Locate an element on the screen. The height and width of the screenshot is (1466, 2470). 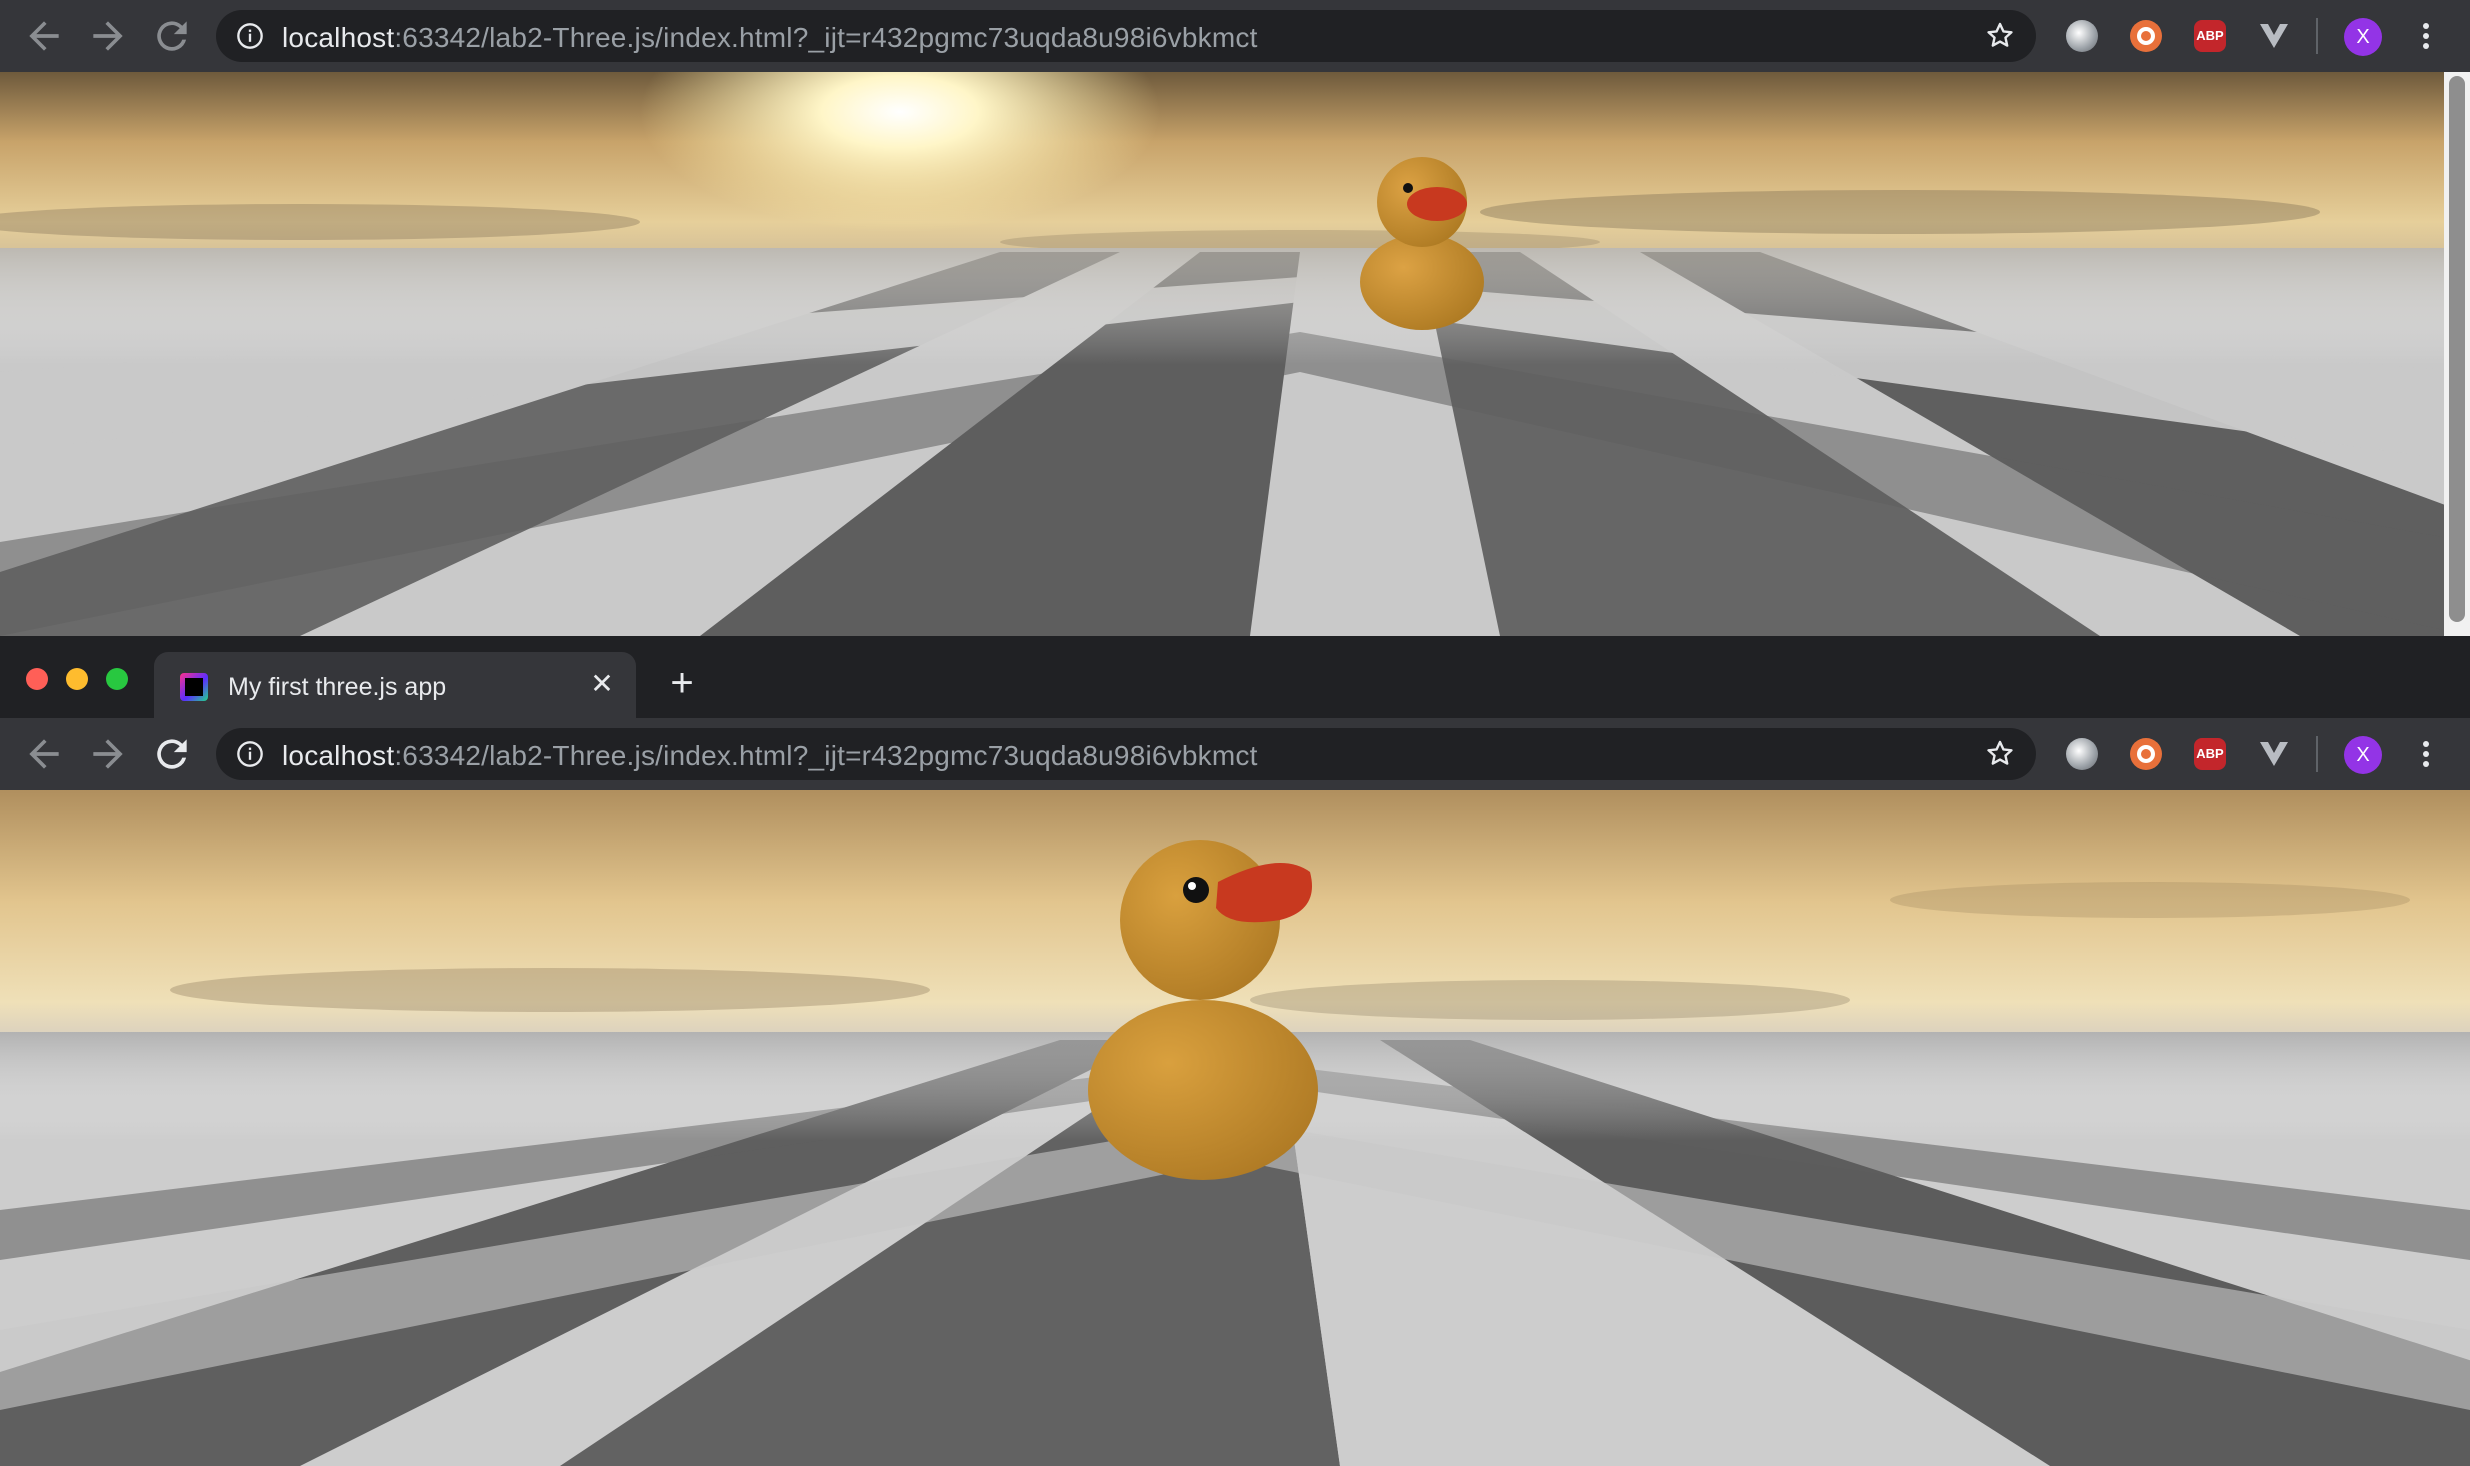
intellij-favicon-icon is located at coordinates (194, 687).